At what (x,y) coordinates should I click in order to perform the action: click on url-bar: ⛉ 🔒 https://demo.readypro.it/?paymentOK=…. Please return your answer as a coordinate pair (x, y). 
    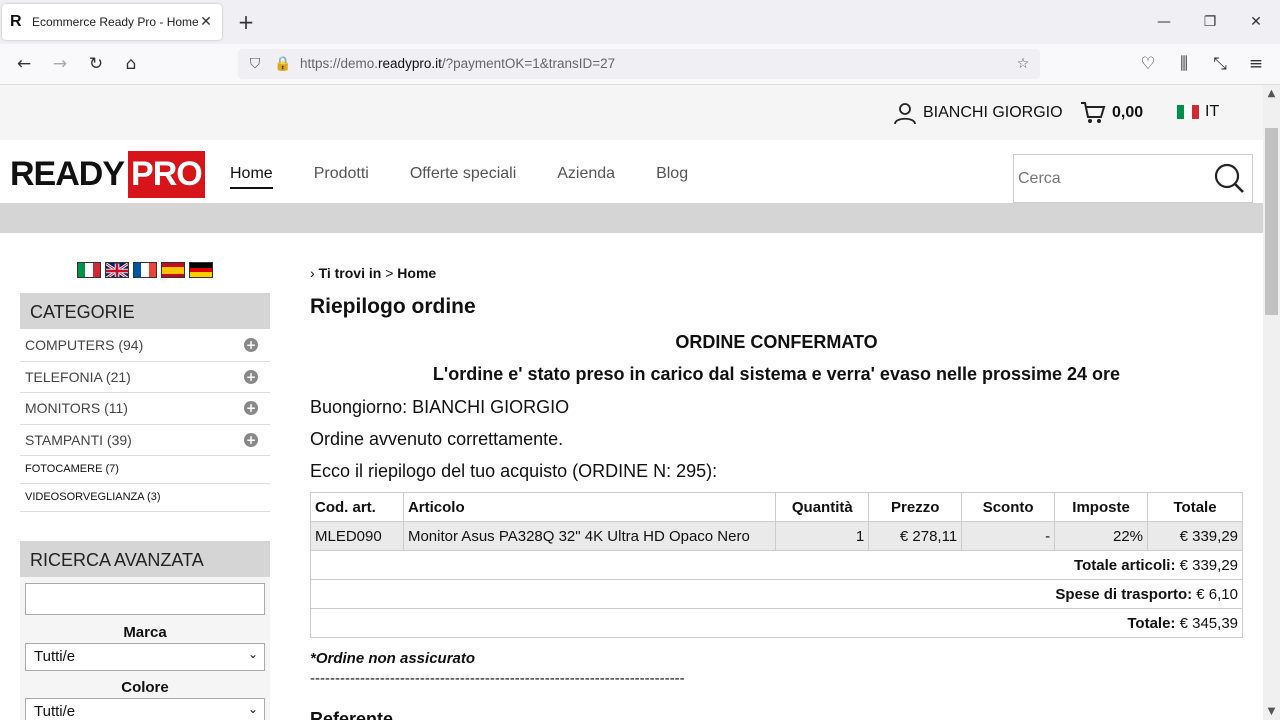
    Looking at the image, I should click on (639, 64).